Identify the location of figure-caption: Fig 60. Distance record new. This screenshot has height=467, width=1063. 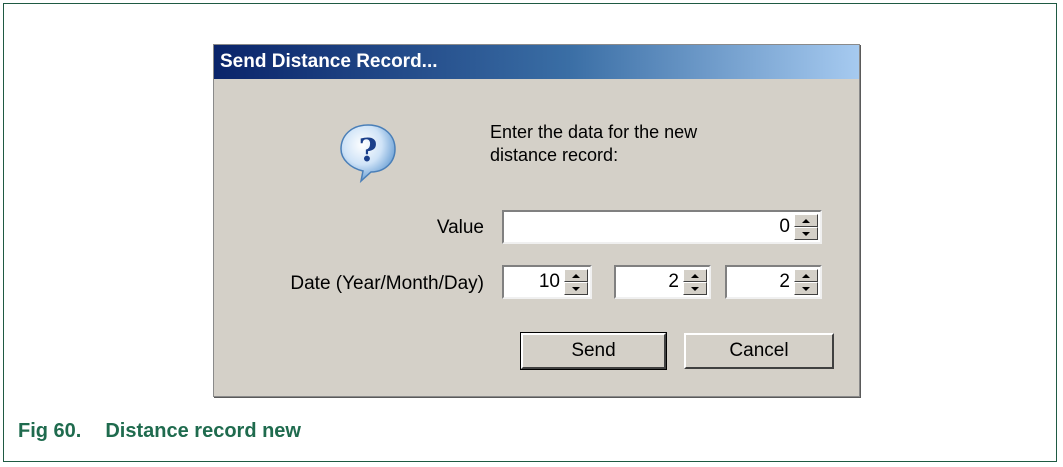
(159, 431).